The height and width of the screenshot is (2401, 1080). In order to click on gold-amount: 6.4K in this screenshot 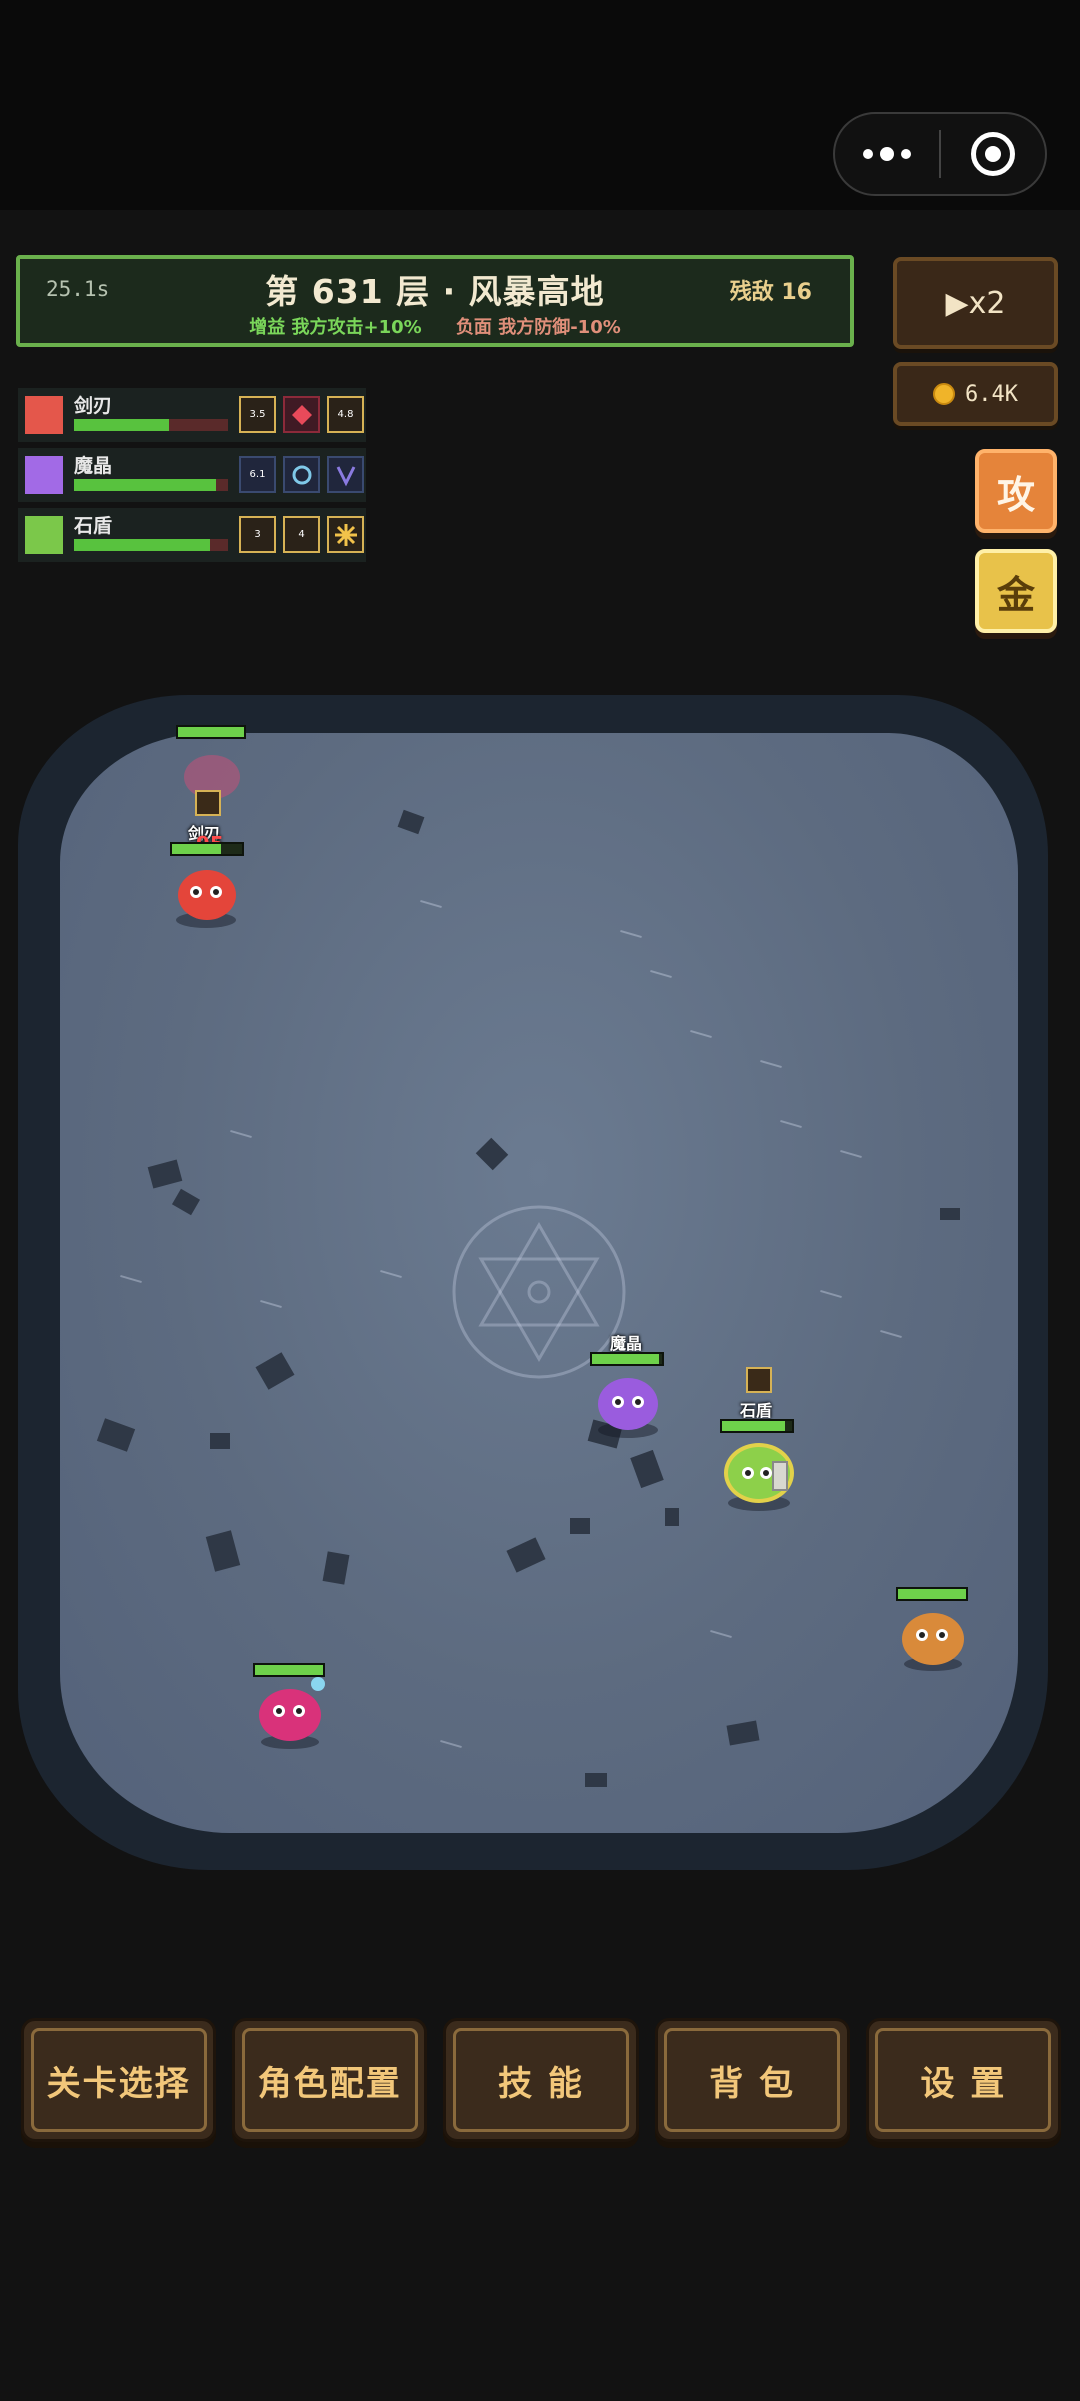, I will do `click(991, 394)`.